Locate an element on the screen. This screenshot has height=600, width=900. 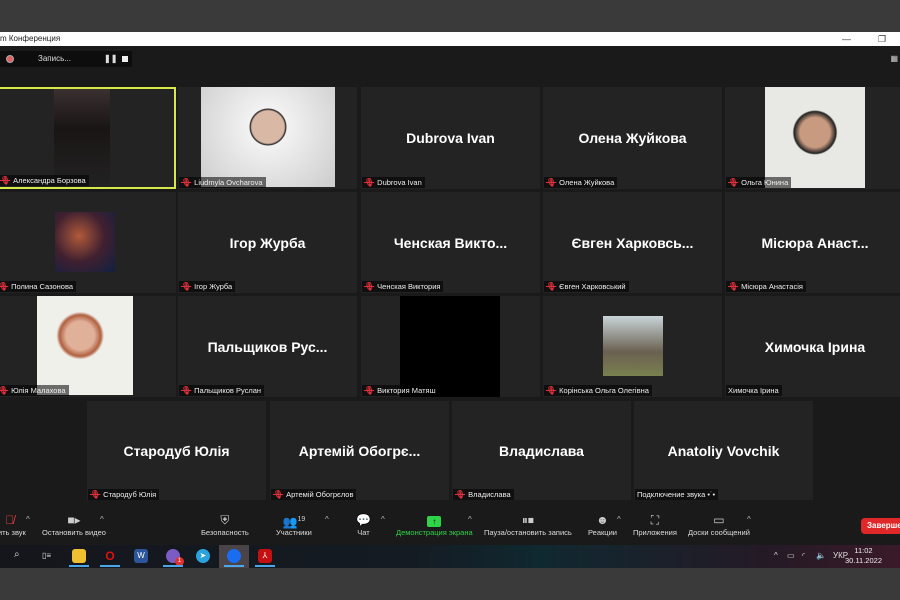
shield-icon: ⛨ is located at coordinates (225, 520).